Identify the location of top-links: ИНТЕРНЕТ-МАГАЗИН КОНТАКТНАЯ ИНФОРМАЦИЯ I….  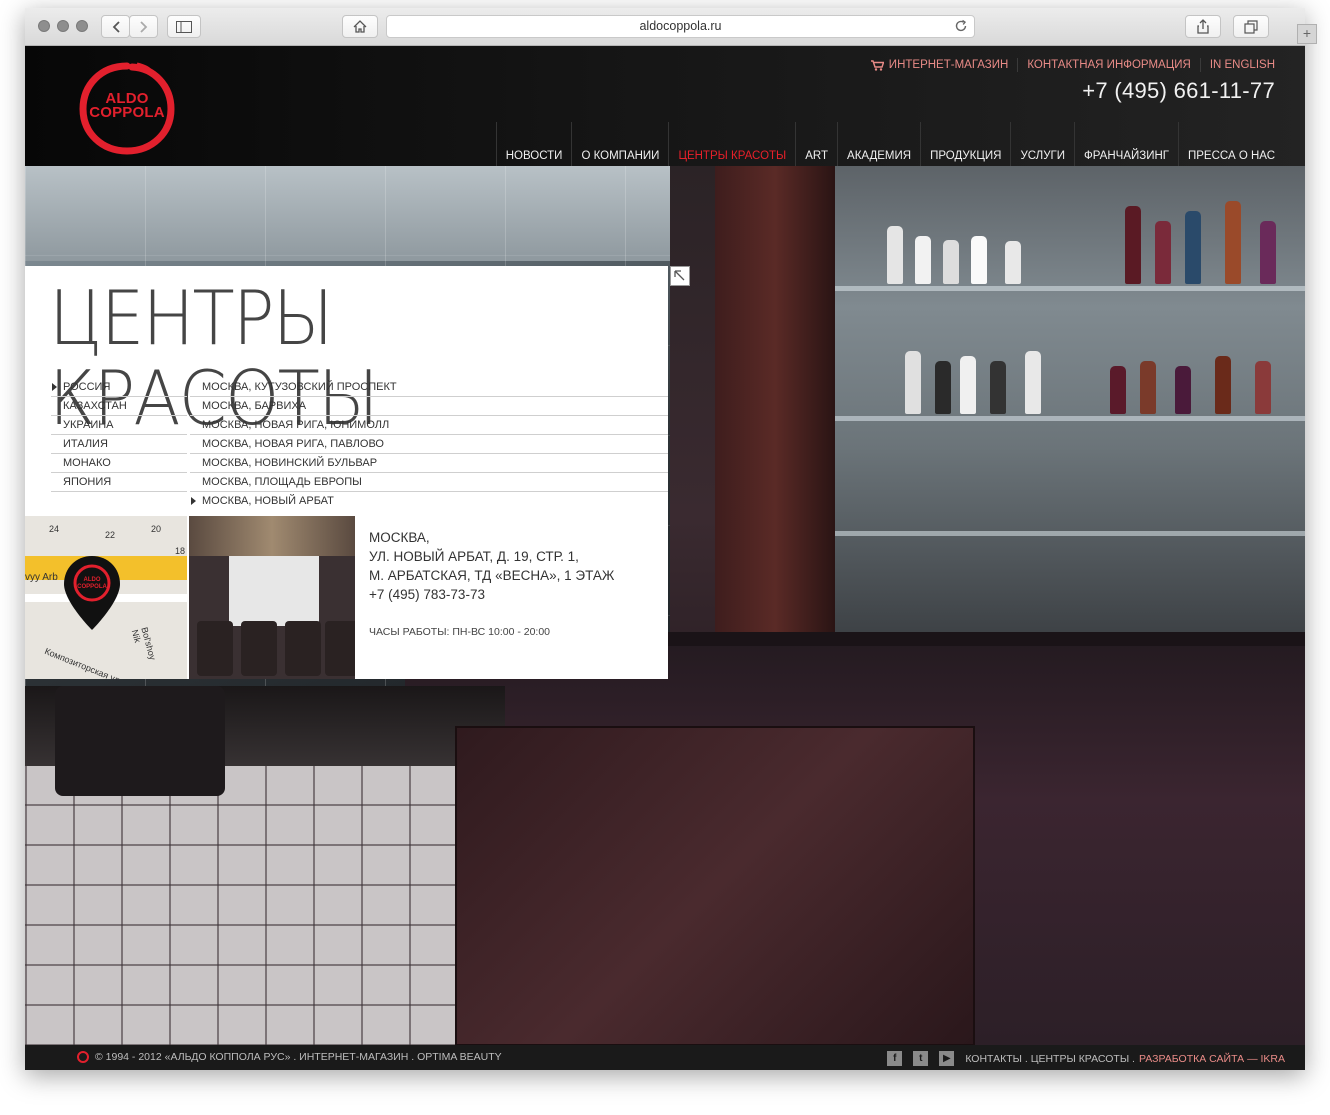
(1068, 65).